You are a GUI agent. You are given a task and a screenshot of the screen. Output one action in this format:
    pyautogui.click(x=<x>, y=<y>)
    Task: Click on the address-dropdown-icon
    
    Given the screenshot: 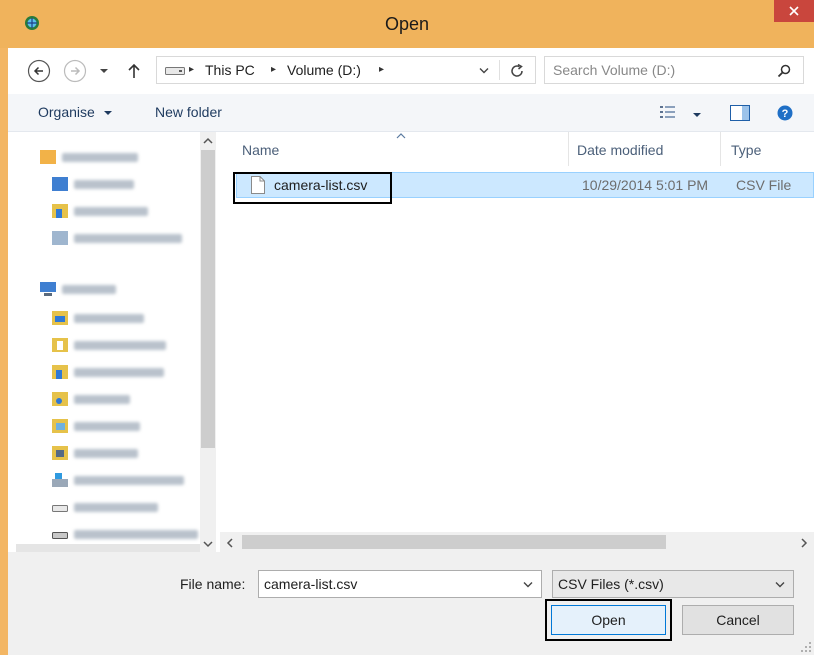 What is the action you would take?
    pyautogui.click(x=484, y=71)
    